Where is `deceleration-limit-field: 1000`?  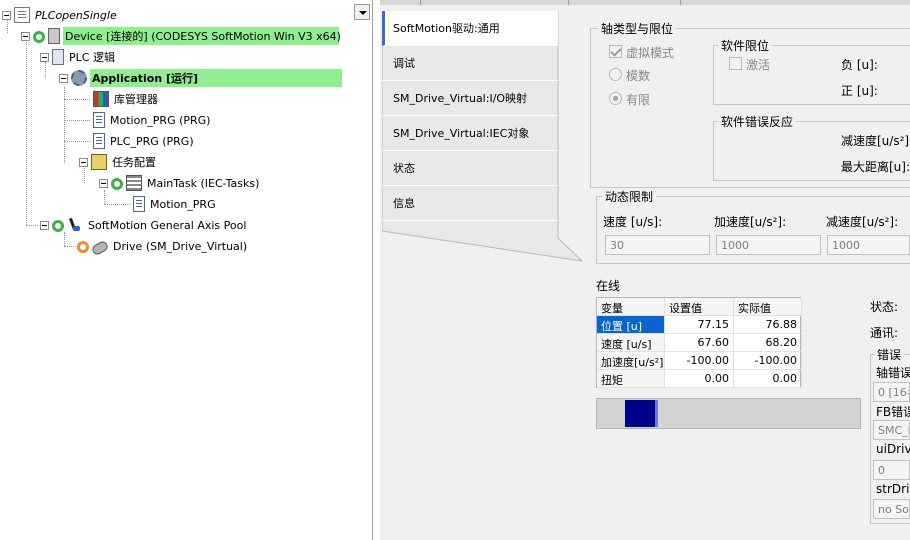 deceleration-limit-field: 1000 is located at coordinates (868, 245).